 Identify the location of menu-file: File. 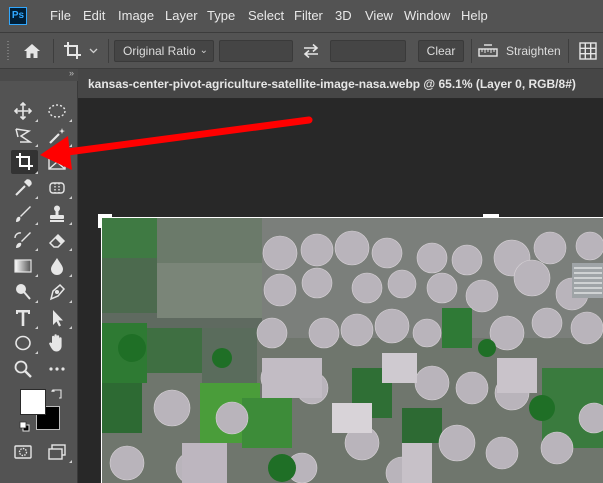
(60, 16).